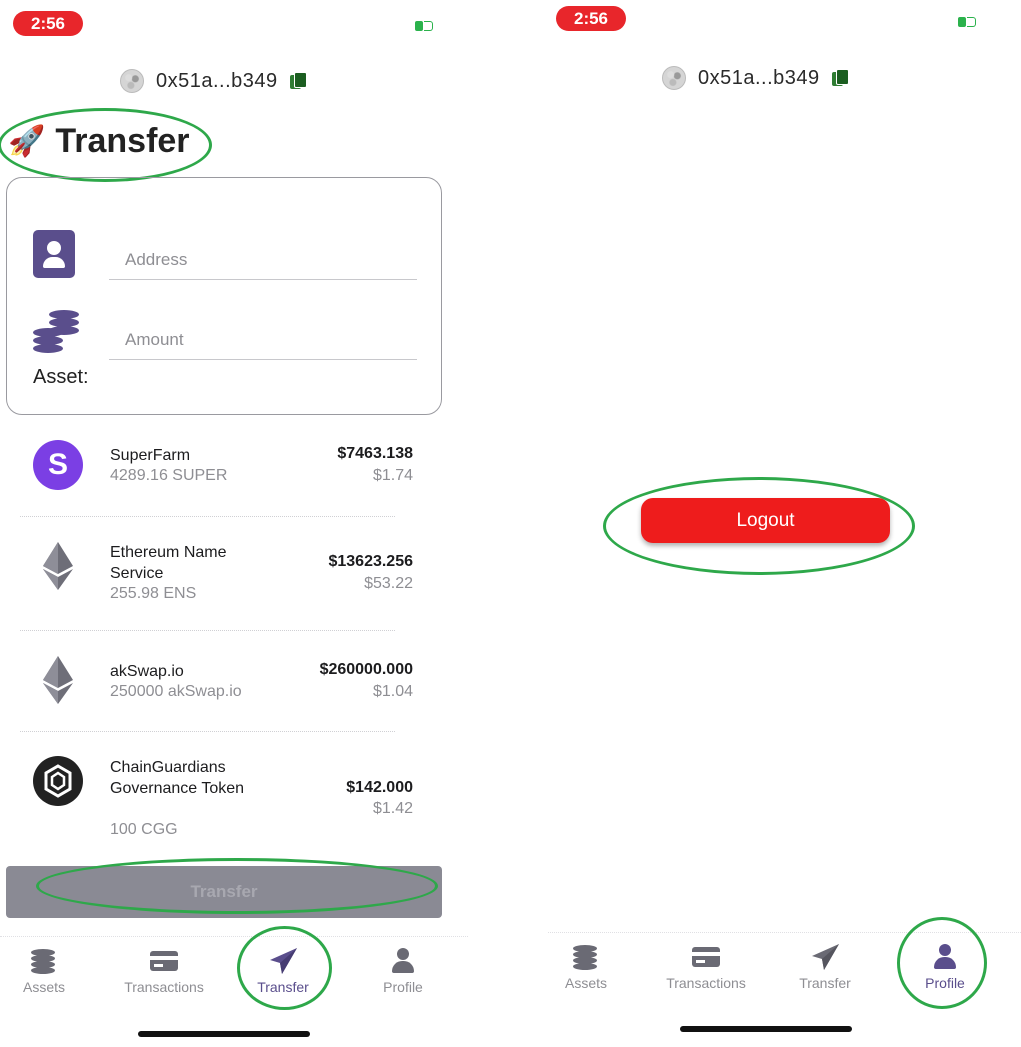 The image size is (1021, 1047). Describe the element at coordinates (375, 453) in the screenshot. I see `token-usd-value: $7463.138` at that location.